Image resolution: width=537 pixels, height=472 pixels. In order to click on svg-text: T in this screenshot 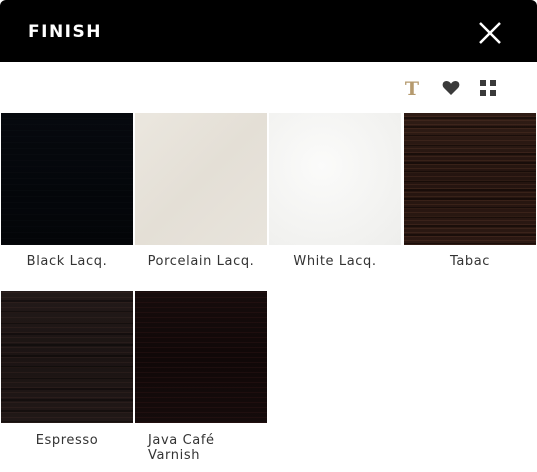, I will do `click(412, 88)`.